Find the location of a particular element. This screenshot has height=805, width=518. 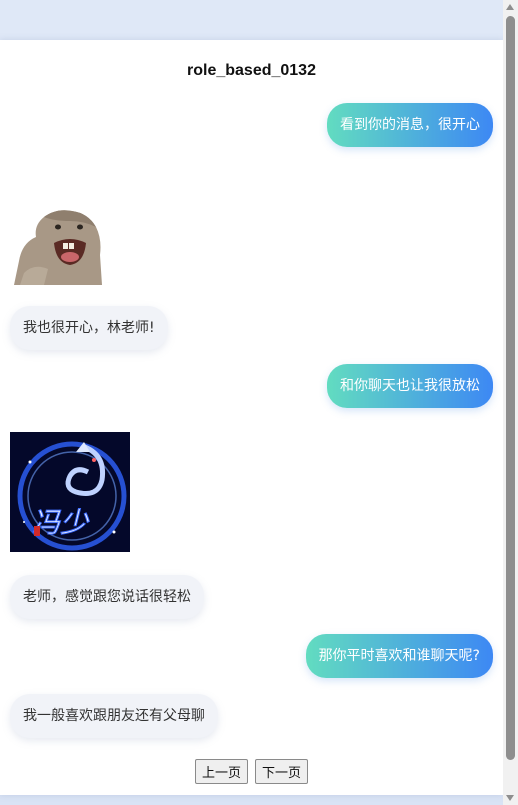

message-bubble-outgoing: 和你聊天也让我很放松 is located at coordinates (410, 386).